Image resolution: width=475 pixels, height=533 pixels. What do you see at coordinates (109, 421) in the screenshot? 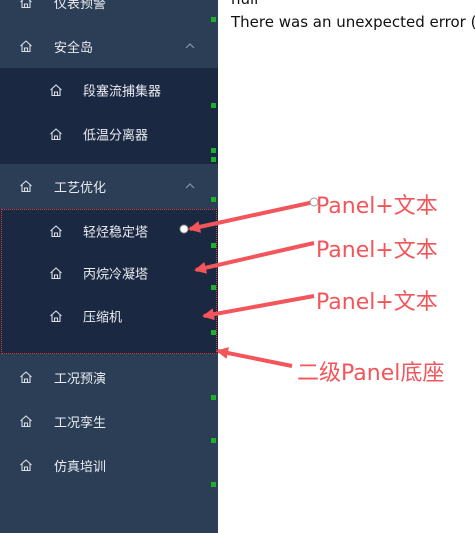
I see `sidebar-item-condition-twin: 工况孪生` at bounding box center [109, 421].